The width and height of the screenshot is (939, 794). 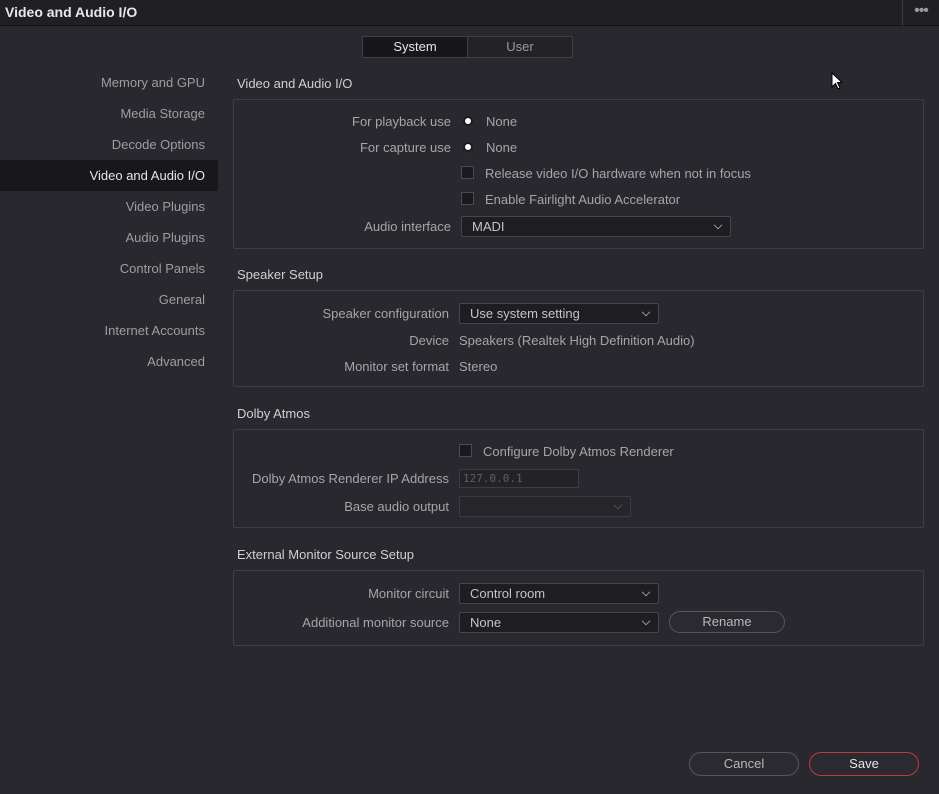 I want to click on dolby-ip-label: Dolby Atmos Renderer IP Address, so click(x=350, y=478).